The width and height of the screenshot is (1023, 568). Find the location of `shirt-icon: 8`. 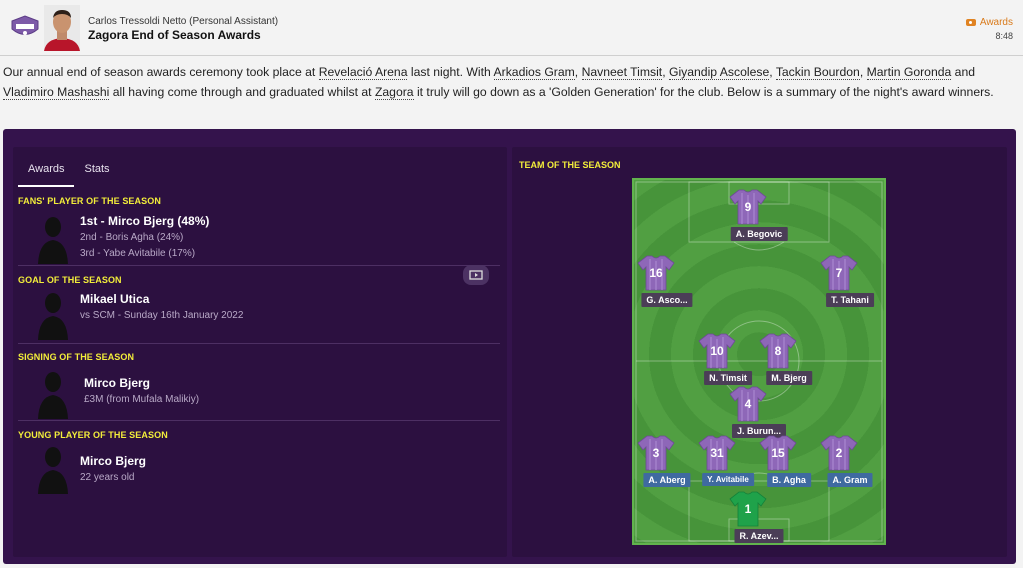

shirt-icon: 8 is located at coordinates (778, 351).